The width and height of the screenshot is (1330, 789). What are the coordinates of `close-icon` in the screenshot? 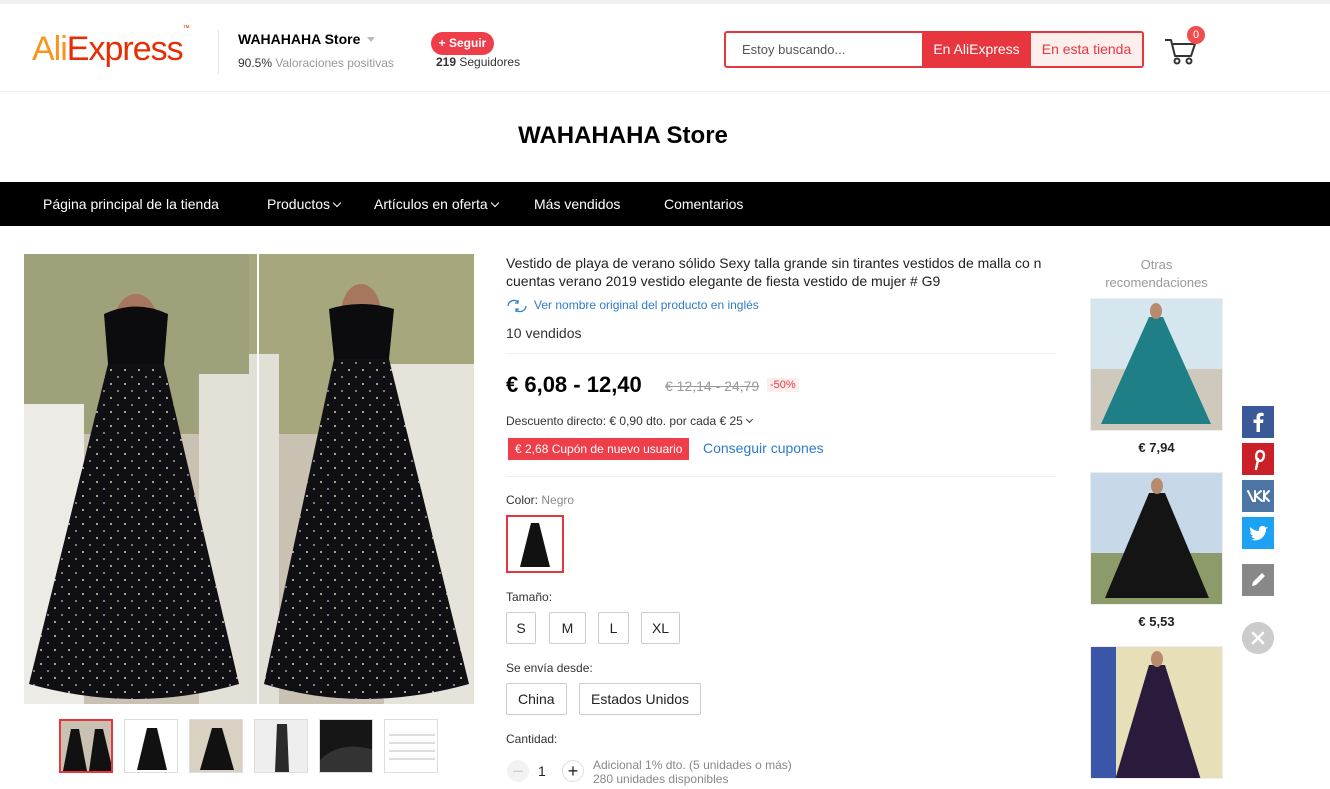 It's located at (1258, 638).